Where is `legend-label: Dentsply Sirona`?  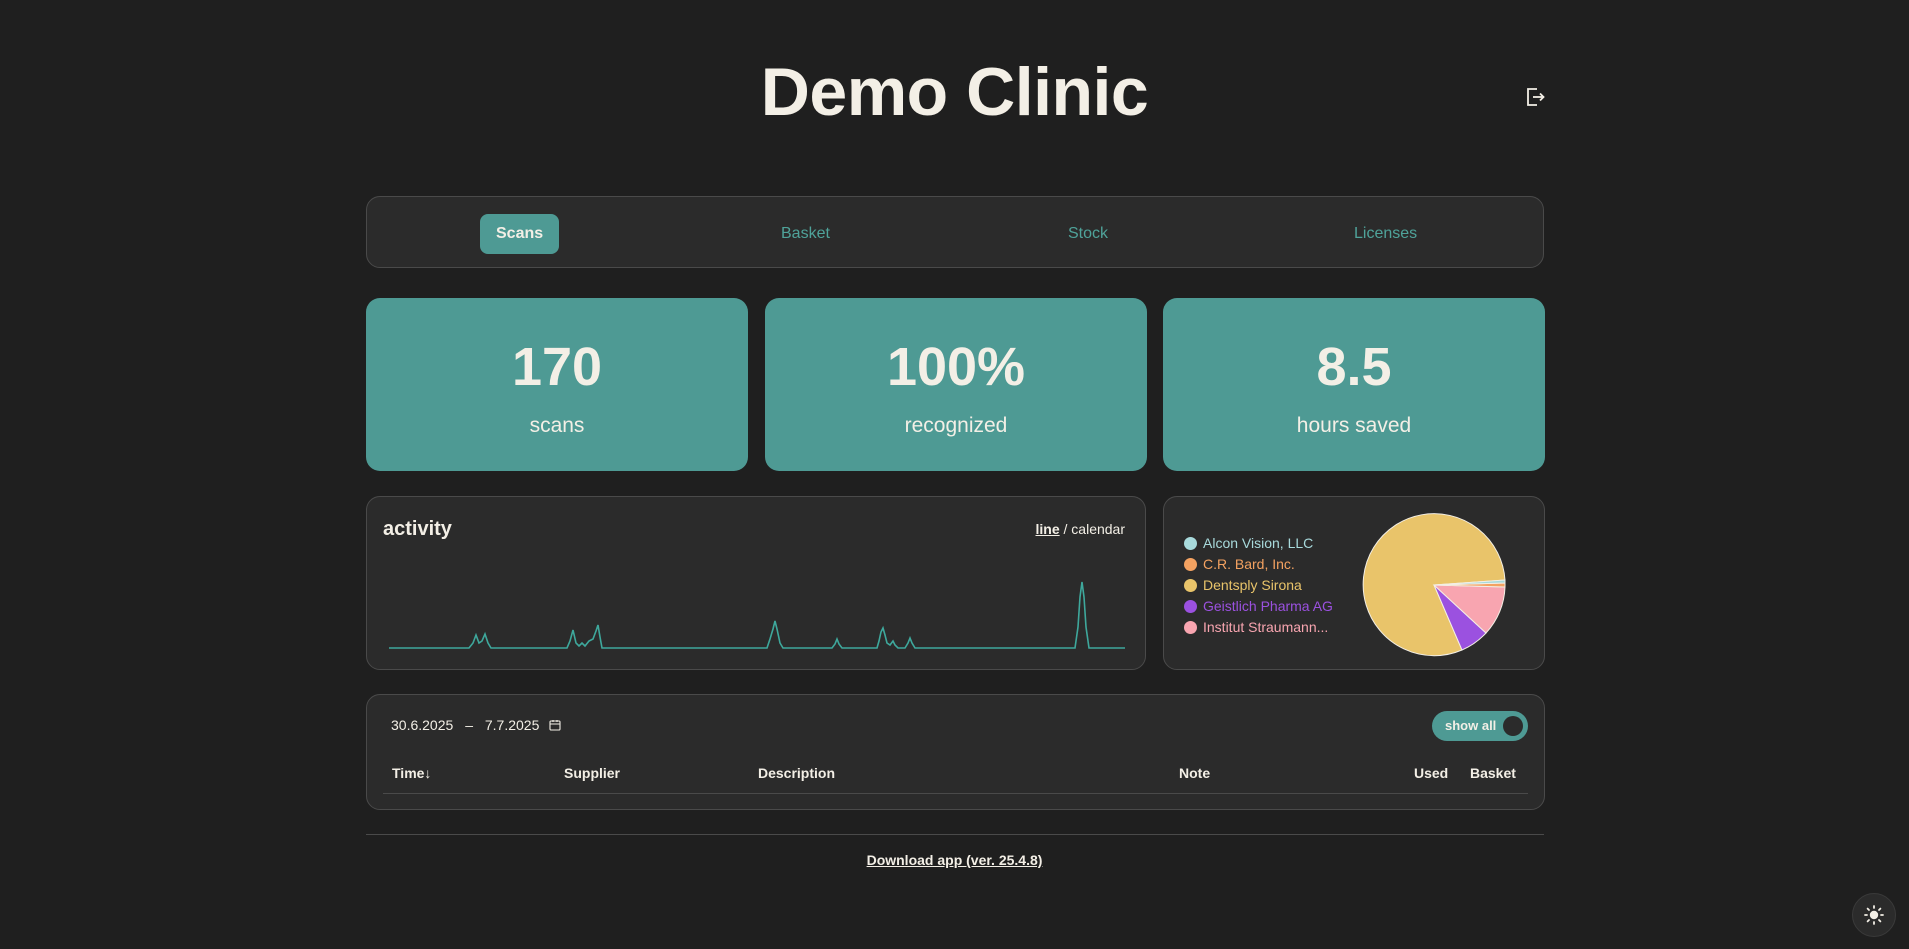
legend-label: Dentsply Sirona is located at coordinates (1252, 585).